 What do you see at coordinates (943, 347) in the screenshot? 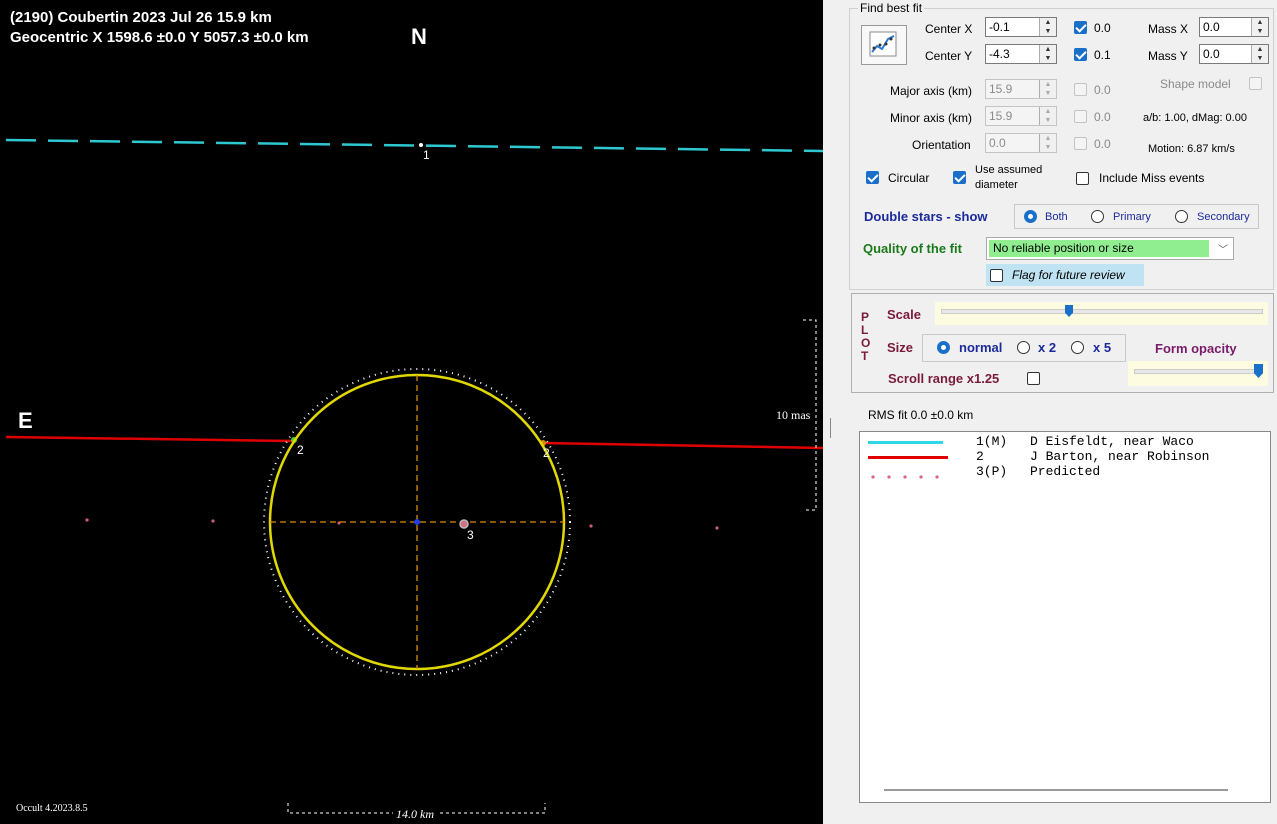
I see `size-normal-radio` at bounding box center [943, 347].